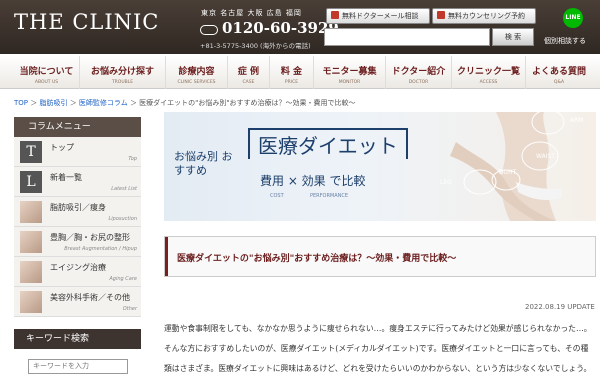 The width and height of the screenshot is (600, 384). Describe the element at coordinates (47, 72) in the screenshot. I see `nav-about: 当院について ABOUT US` at that location.